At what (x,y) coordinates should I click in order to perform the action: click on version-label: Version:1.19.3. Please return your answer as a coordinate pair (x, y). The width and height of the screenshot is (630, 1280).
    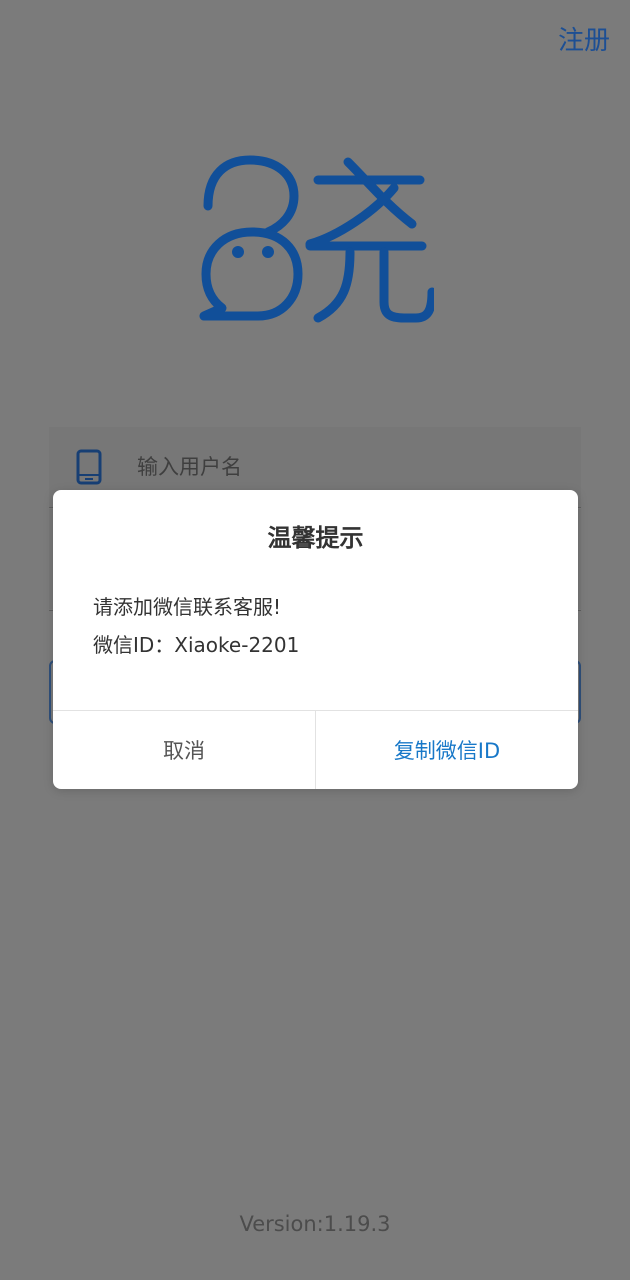
    Looking at the image, I should click on (315, 1224).